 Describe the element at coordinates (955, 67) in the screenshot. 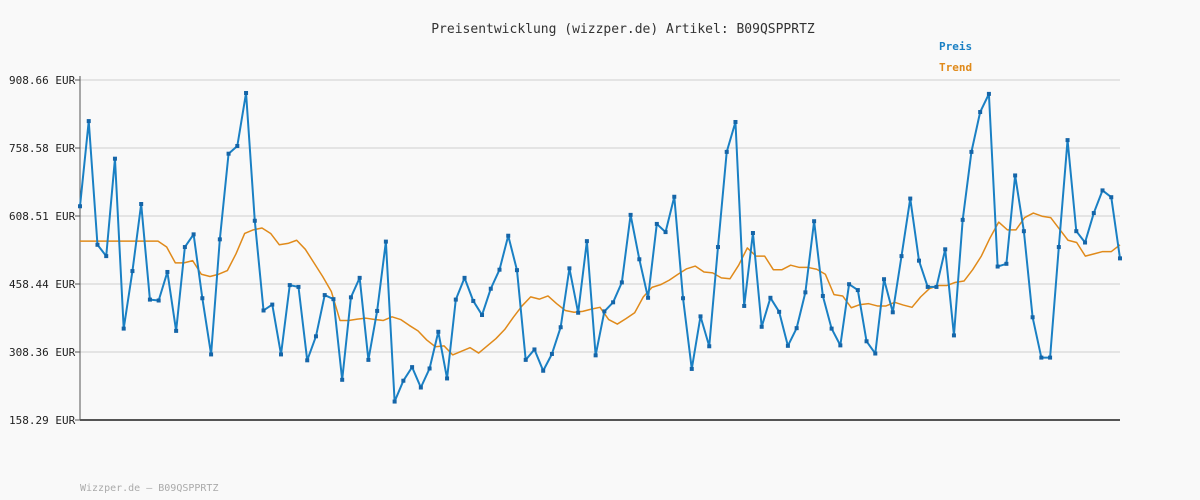

I see `legend-entry-trend: Trend` at that location.